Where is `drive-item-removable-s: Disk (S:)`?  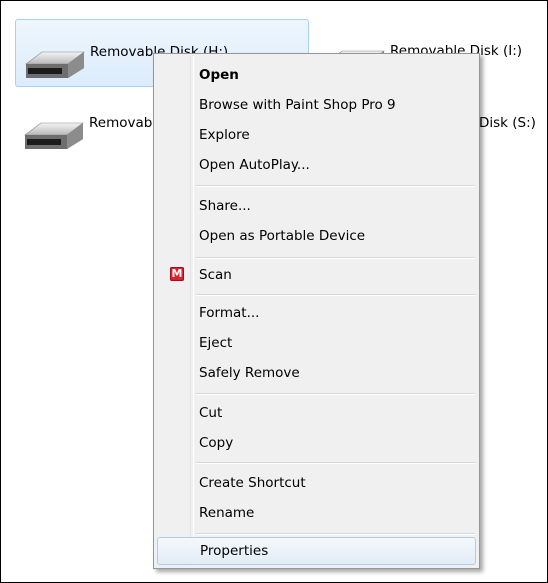 drive-item-removable-s: Disk (S:) is located at coordinates (512, 125).